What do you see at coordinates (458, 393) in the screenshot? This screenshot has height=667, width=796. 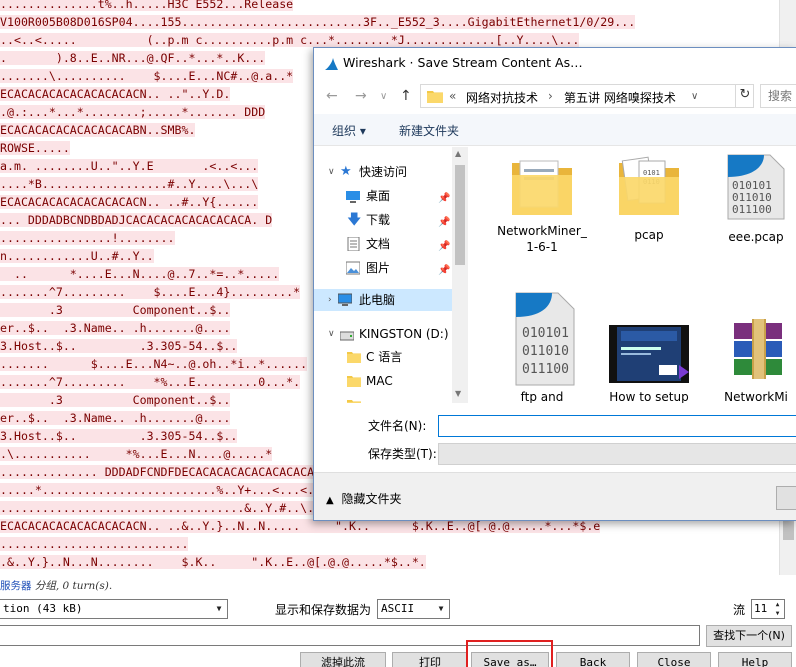 I see `scroll-down-icon: ▼` at bounding box center [458, 393].